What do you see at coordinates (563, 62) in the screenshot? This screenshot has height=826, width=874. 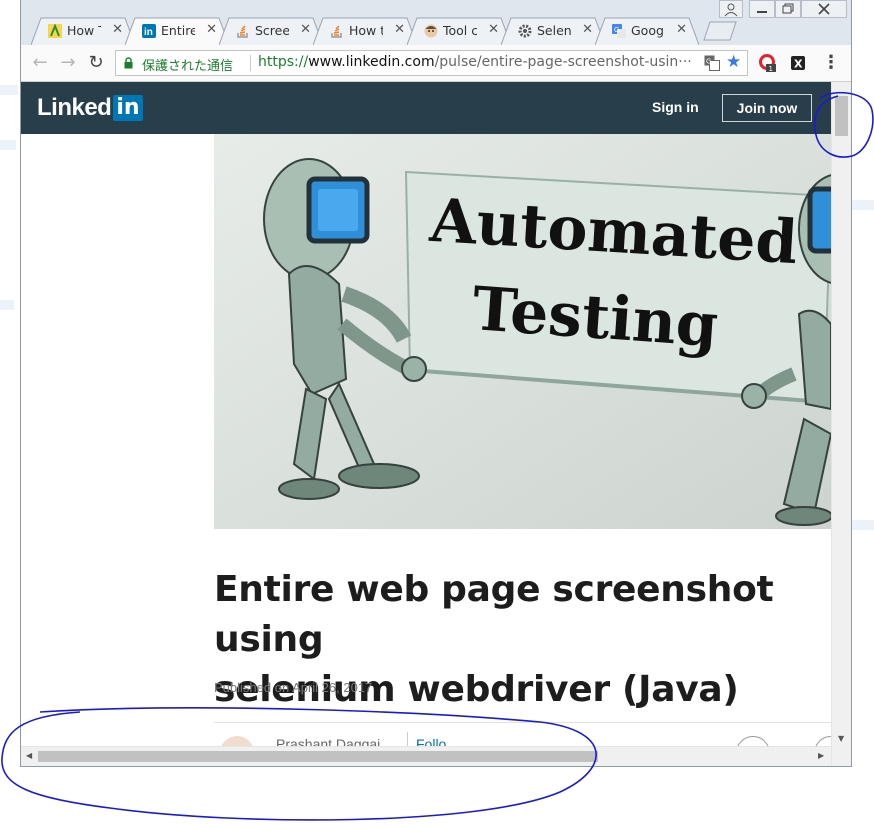 I see `url-path: /pulse/entire-page-screenshot-usin···` at bounding box center [563, 62].